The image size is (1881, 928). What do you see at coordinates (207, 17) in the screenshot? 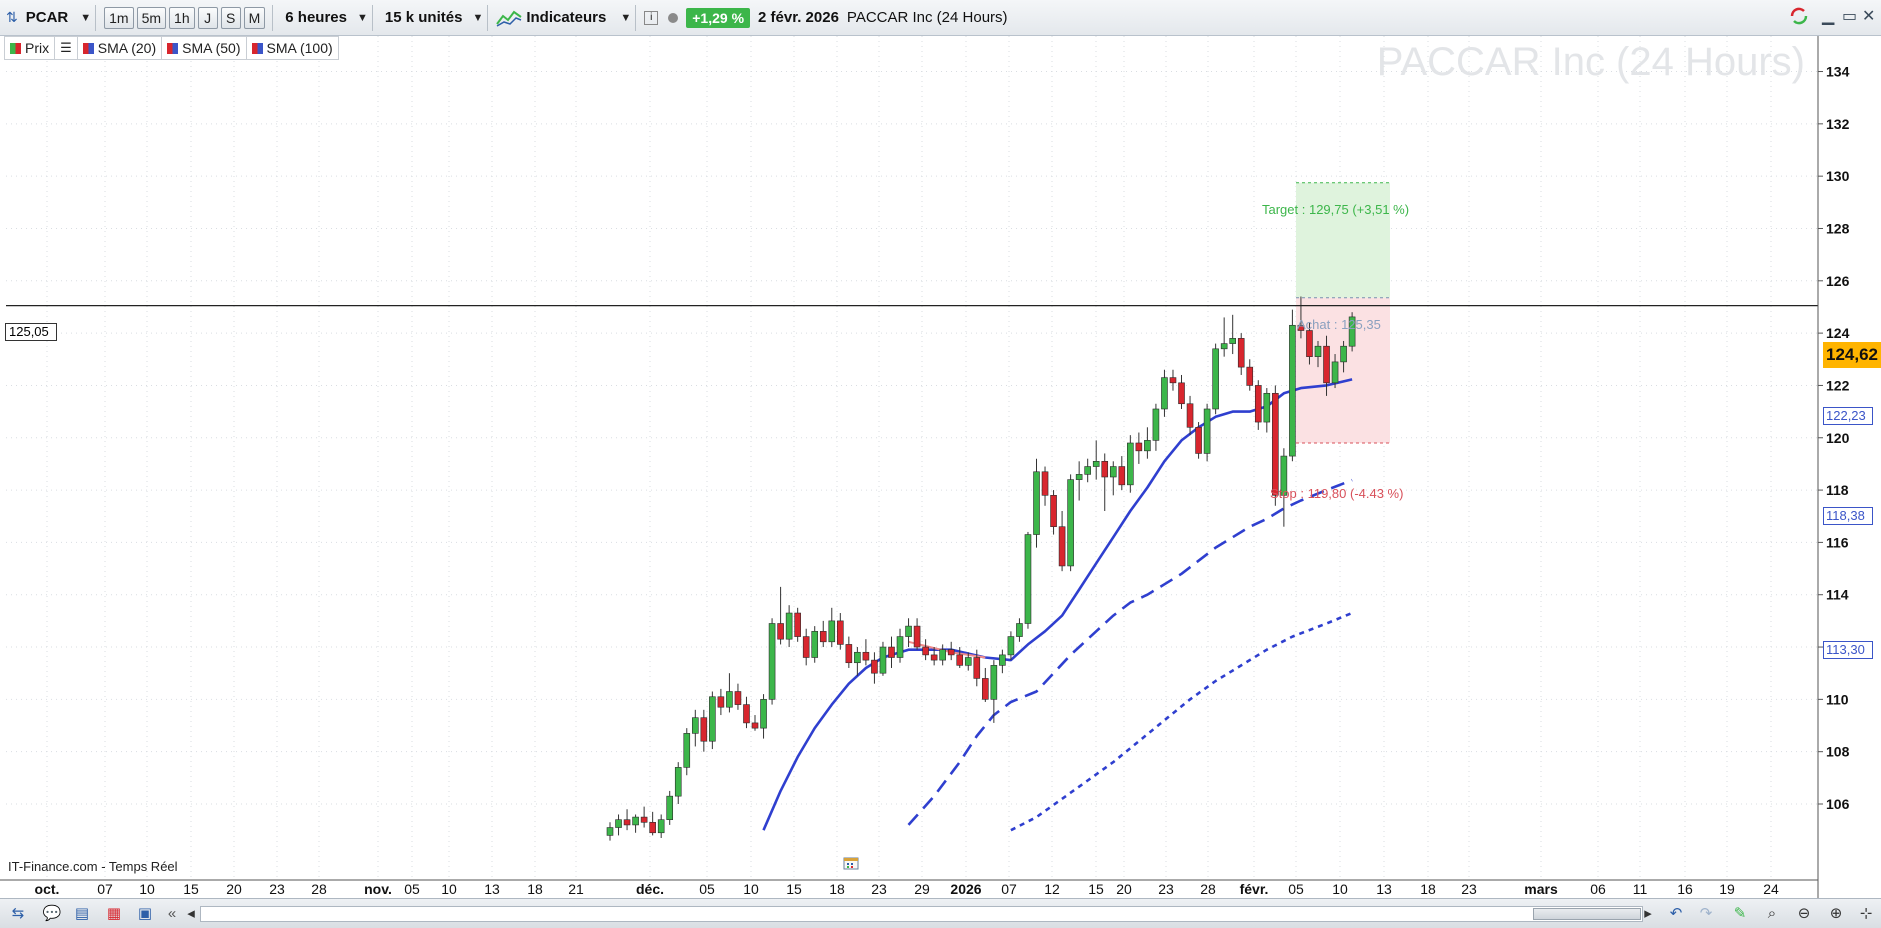
I see `timeframe-day-button: J` at bounding box center [207, 17].